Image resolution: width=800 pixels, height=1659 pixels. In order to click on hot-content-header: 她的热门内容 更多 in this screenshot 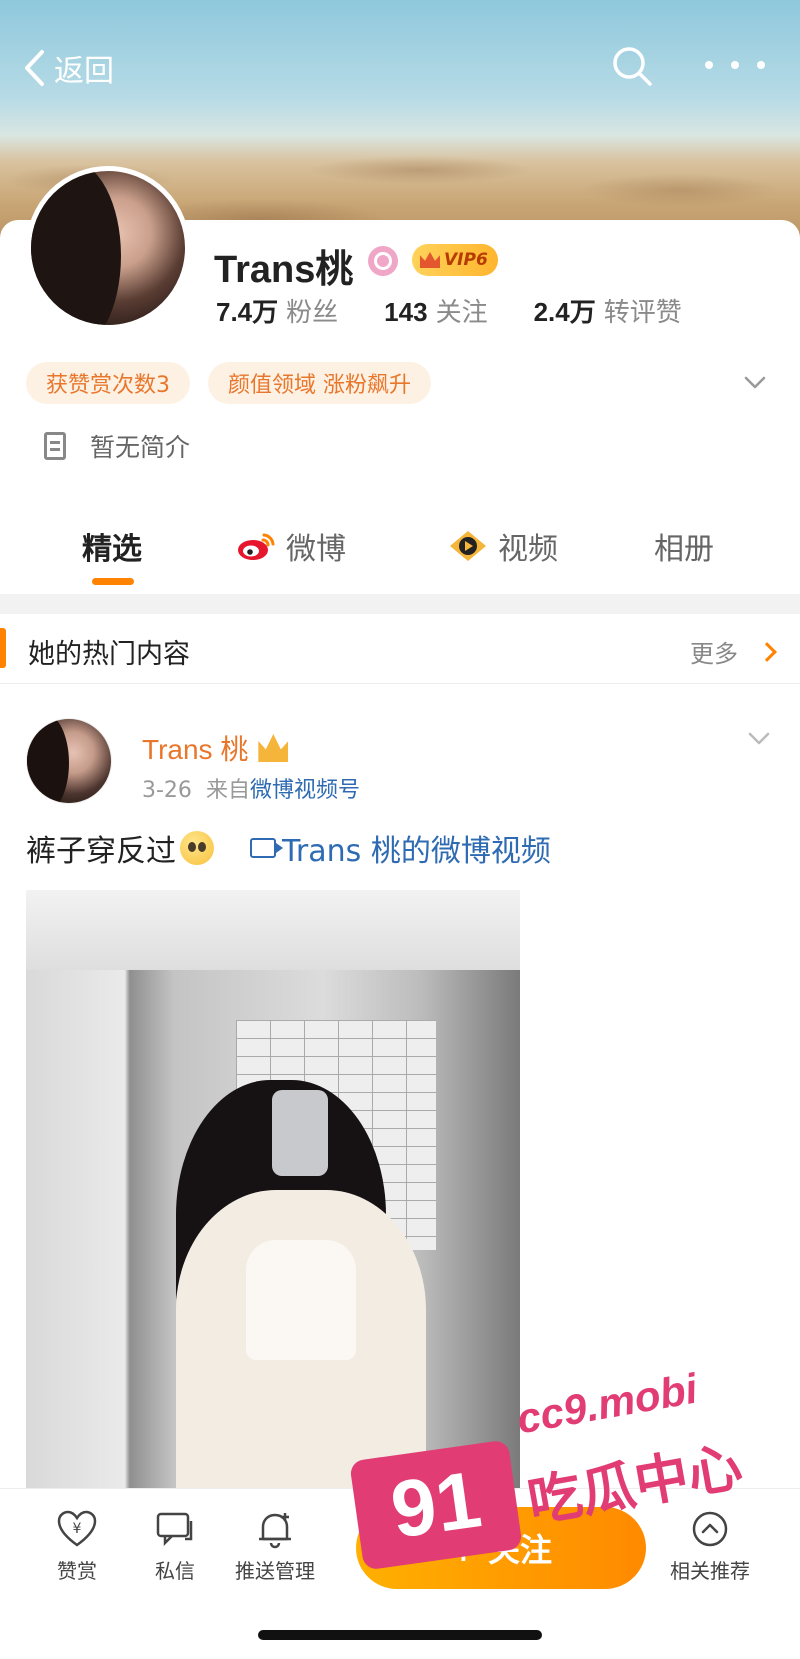, I will do `click(400, 649)`.